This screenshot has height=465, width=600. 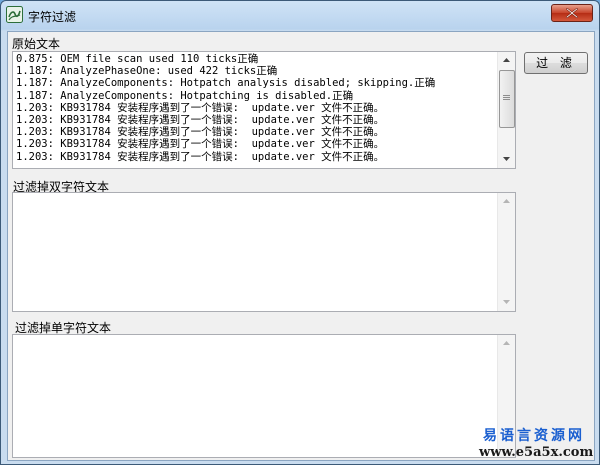 What do you see at coordinates (300, 15) in the screenshot?
I see `title-bar: 字符过滤` at bounding box center [300, 15].